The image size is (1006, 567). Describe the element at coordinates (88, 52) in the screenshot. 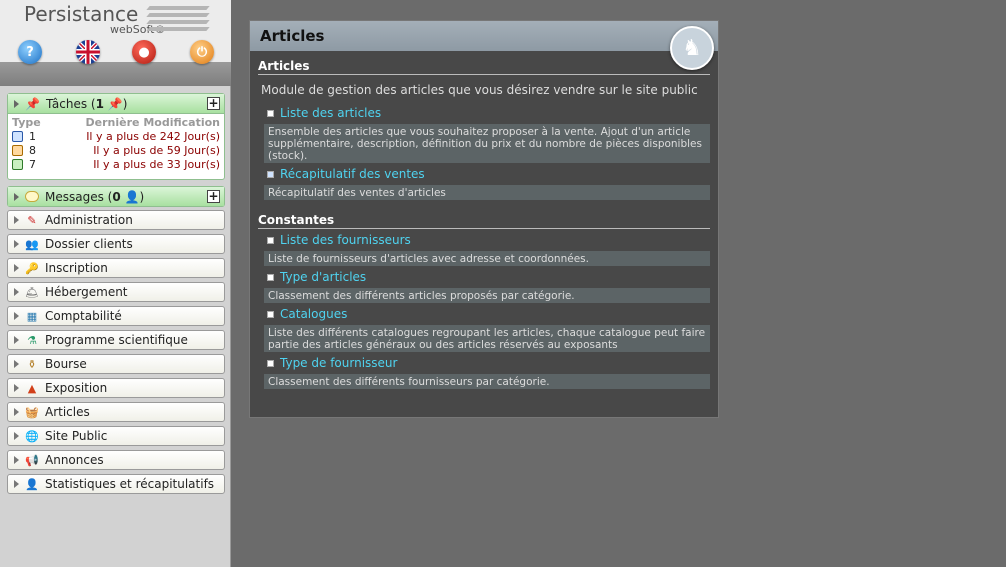

I see `english-flag-icon` at that location.